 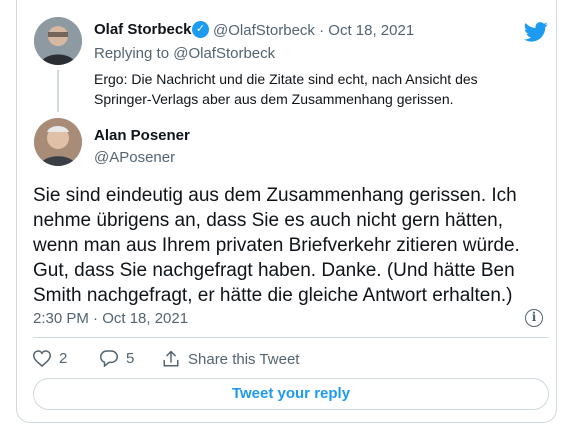 I want to click on replying-to-prefix: Replying to, so click(x=132, y=53).